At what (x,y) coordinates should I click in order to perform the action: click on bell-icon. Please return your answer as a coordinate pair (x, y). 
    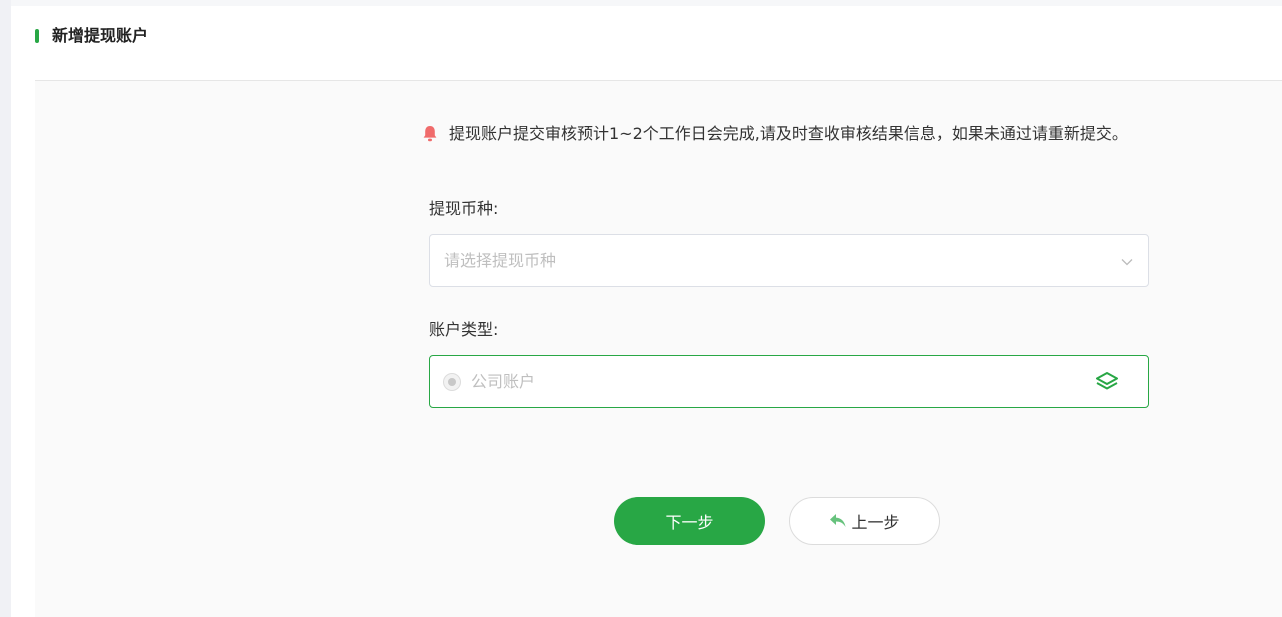
    Looking at the image, I should click on (430, 134).